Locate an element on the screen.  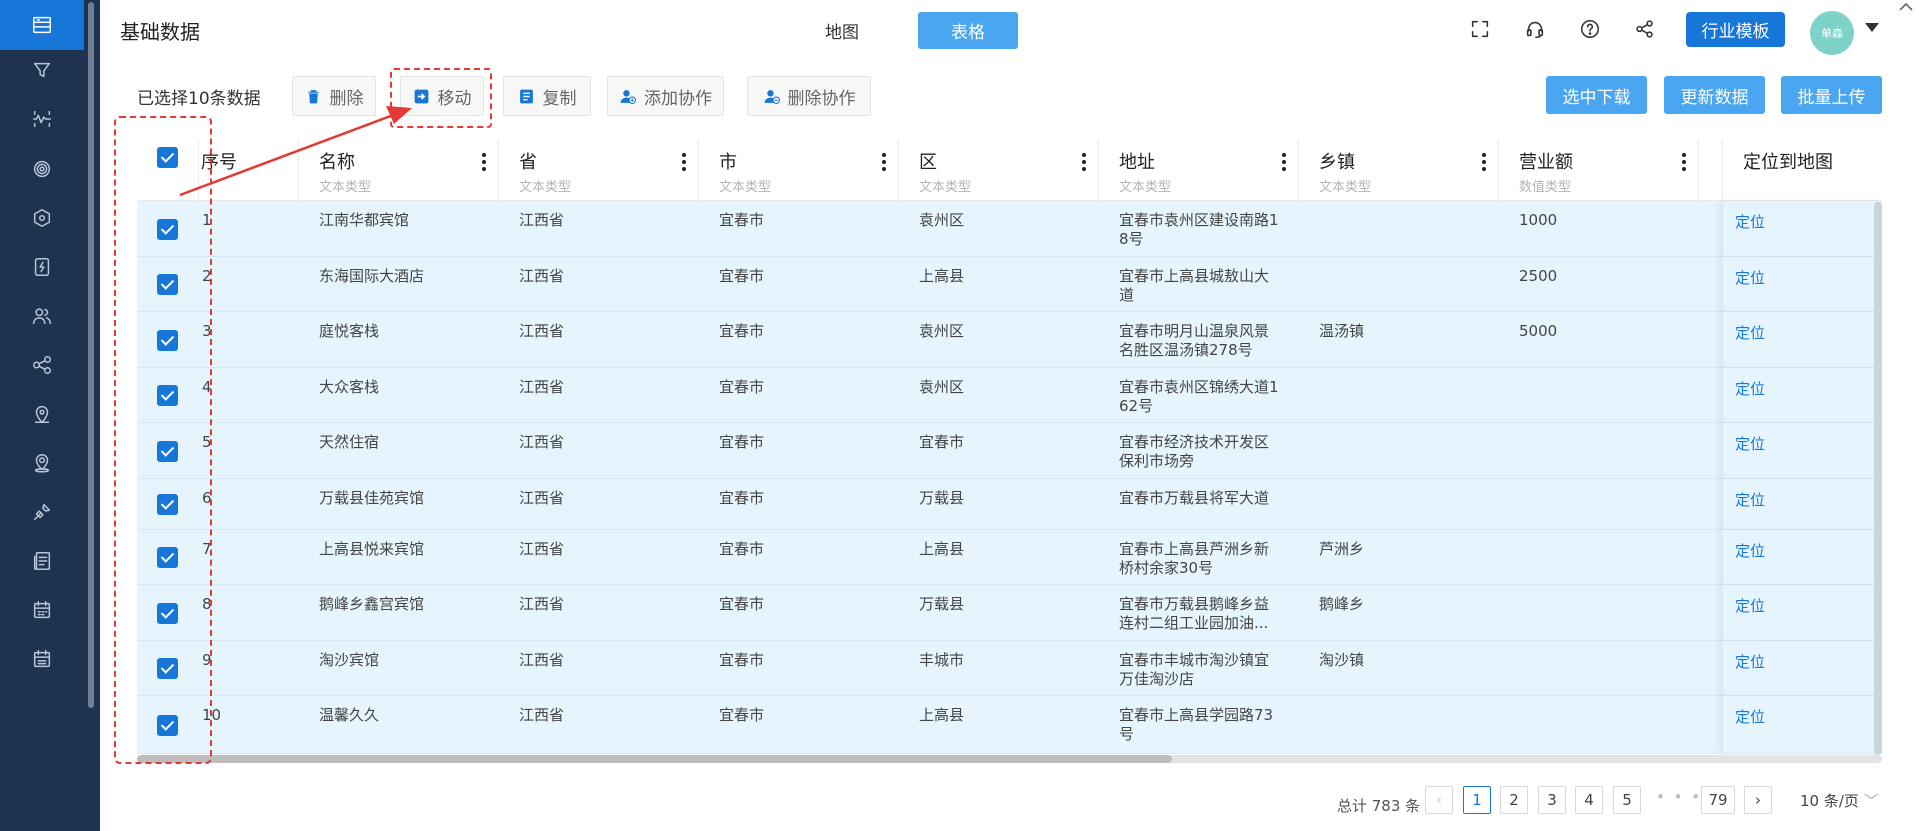
pagination-page-4: 4 is located at coordinates (1589, 800).